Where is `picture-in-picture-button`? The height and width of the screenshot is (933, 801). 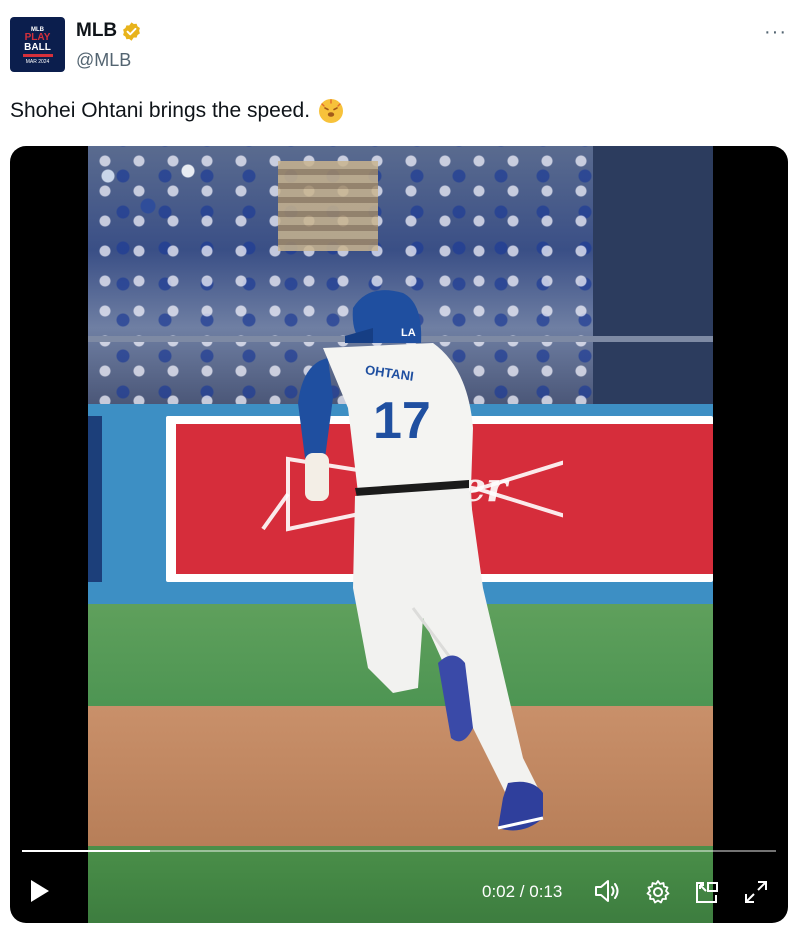 picture-in-picture-button is located at coordinates (707, 892).